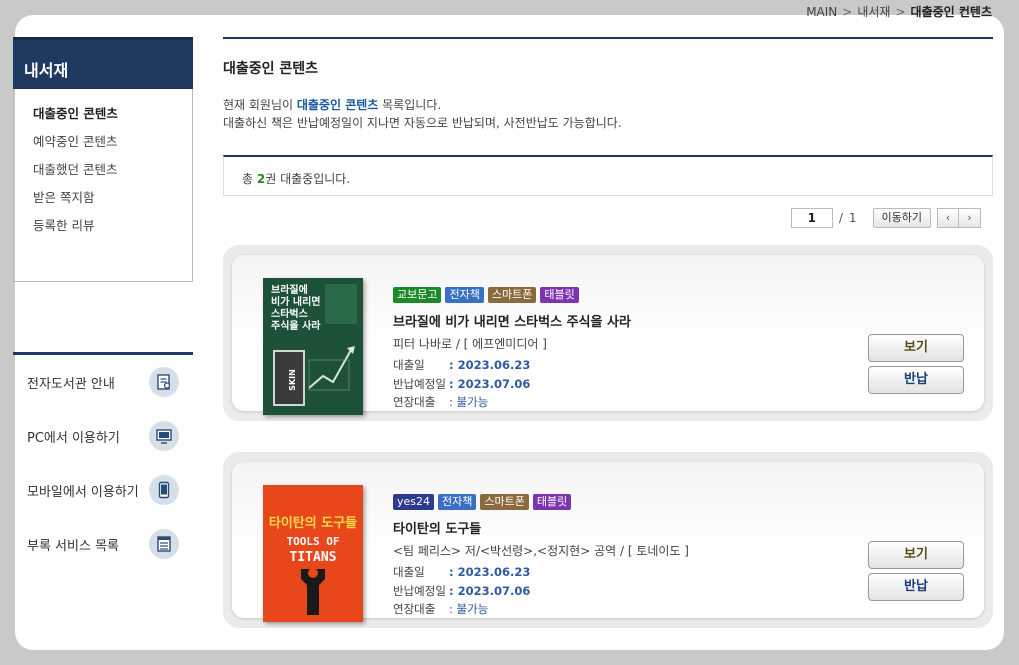  Describe the element at coordinates (260, 105) in the screenshot. I see `desc-prefix: 현재 회원님이` at that location.